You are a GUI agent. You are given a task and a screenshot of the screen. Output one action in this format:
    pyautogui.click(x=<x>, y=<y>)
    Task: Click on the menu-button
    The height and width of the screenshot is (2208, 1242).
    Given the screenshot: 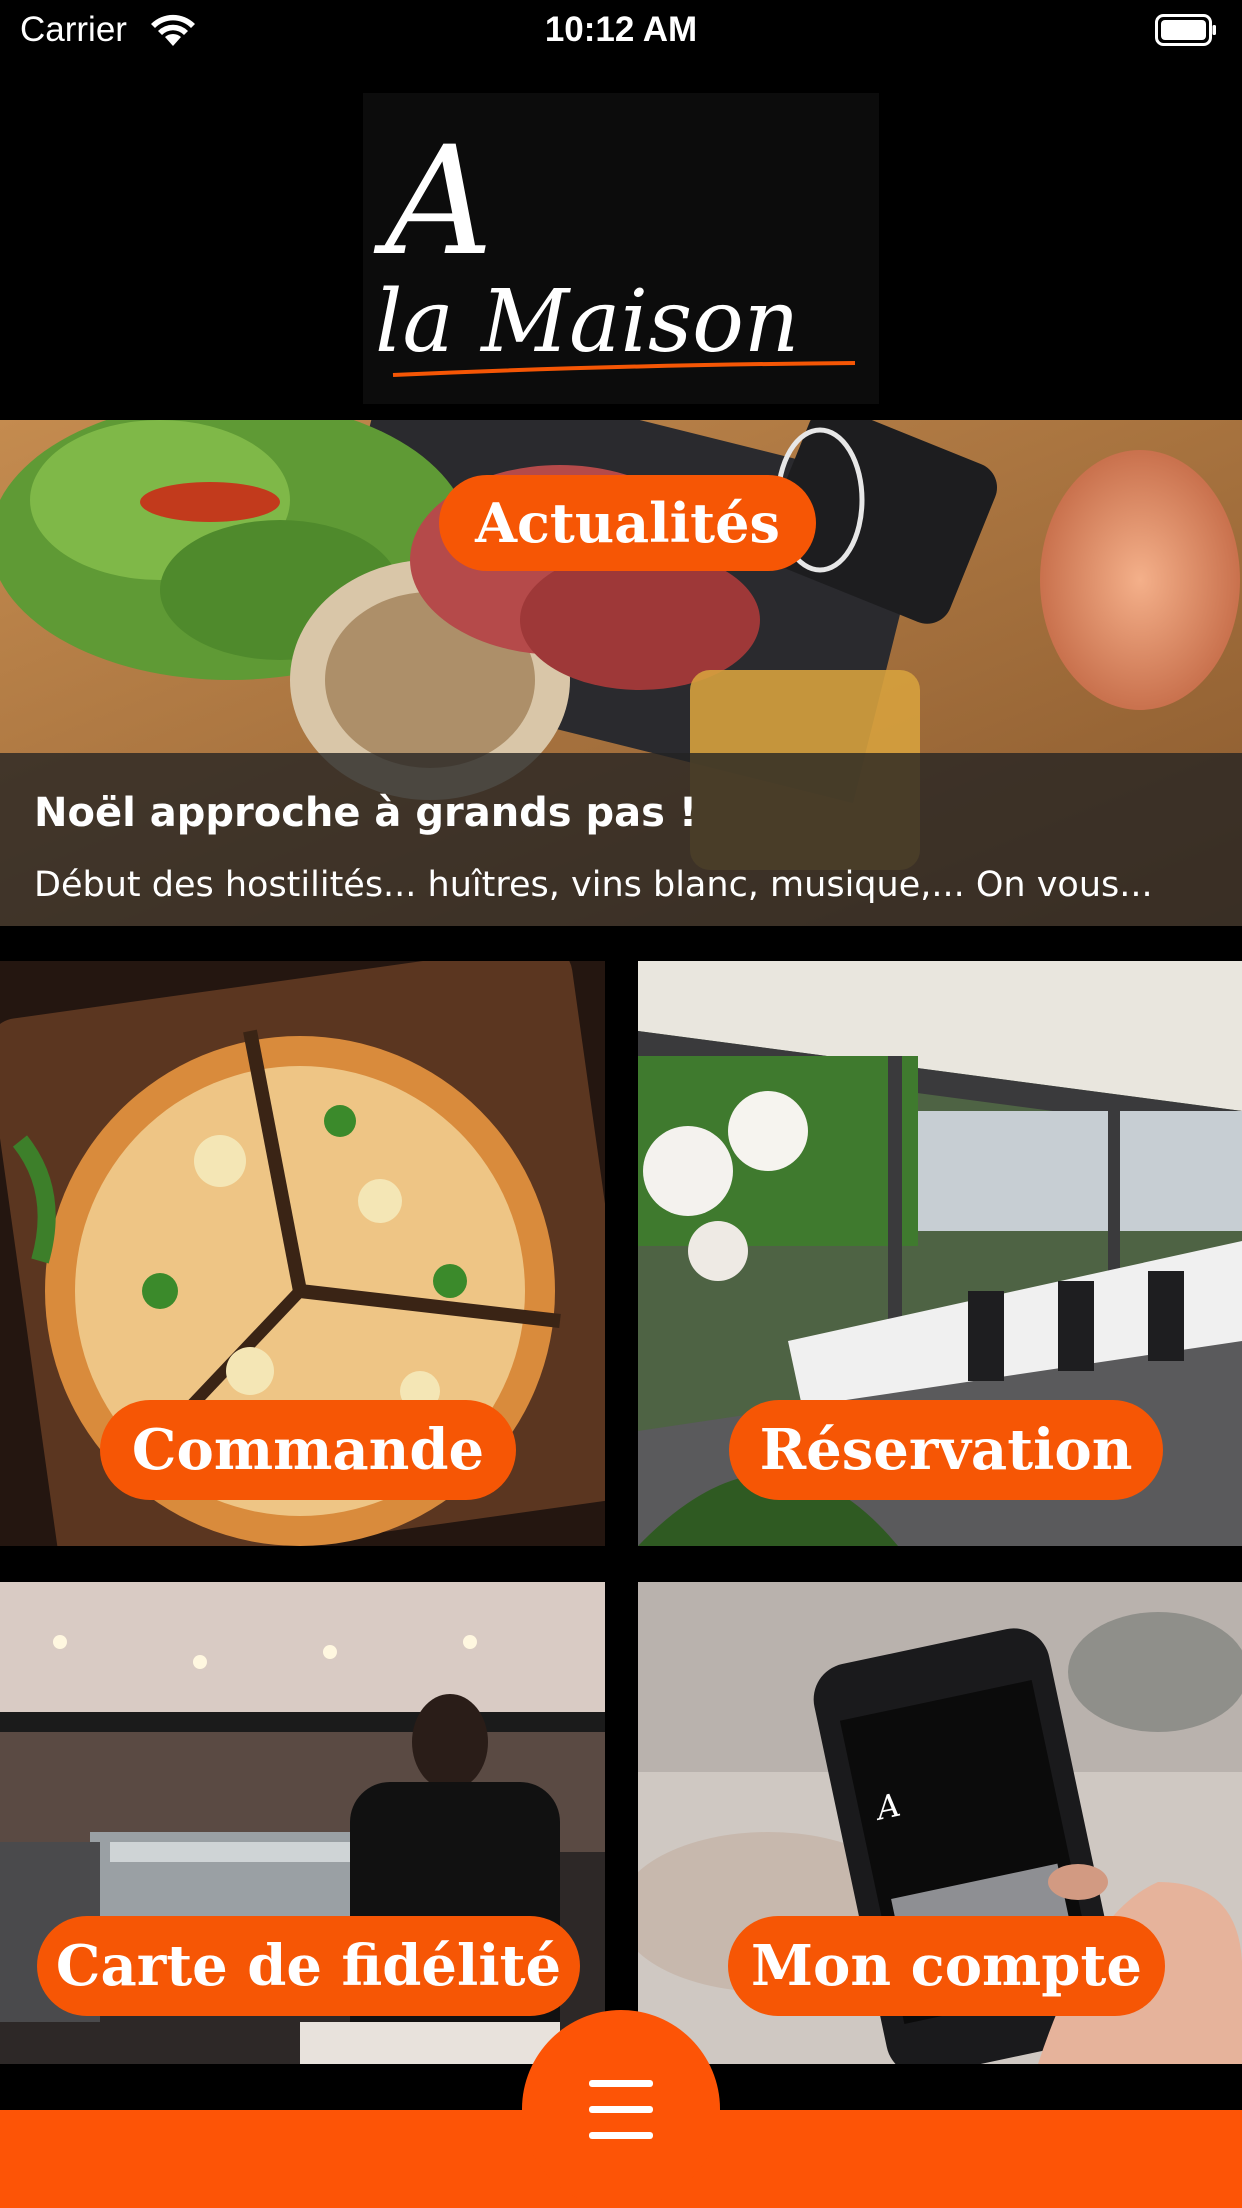 What is the action you would take?
    pyautogui.click(x=621, y=2109)
    